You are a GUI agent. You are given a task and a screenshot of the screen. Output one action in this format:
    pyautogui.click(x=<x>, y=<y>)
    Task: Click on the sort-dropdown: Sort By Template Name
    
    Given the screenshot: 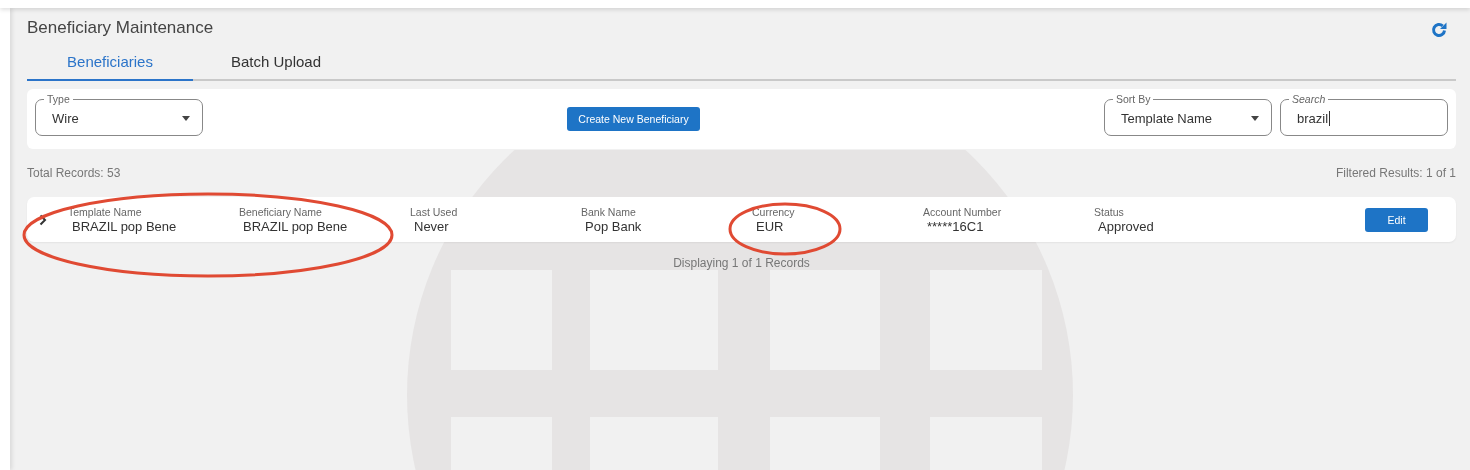 What is the action you would take?
    pyautogui.click(x=1188, y=116)
    